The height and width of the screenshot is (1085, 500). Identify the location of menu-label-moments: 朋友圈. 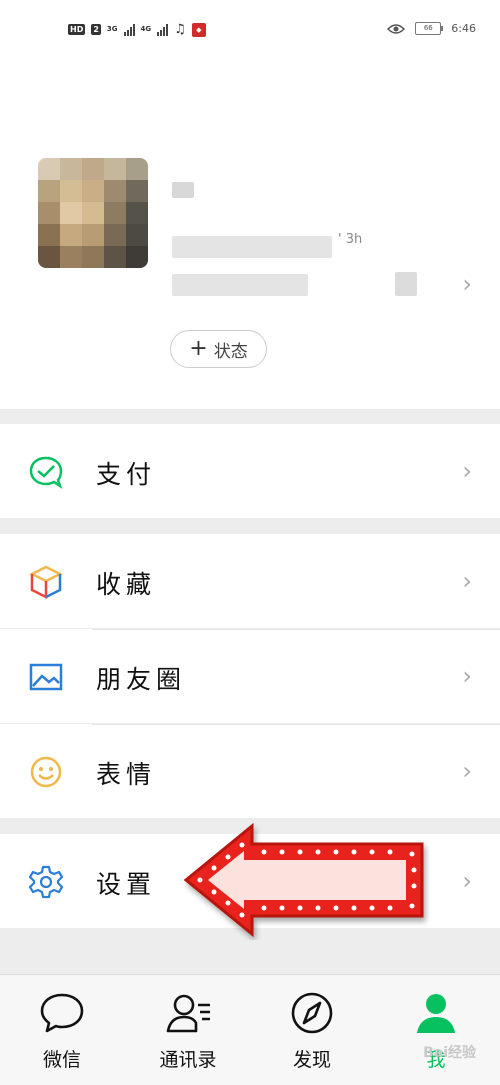
(141, 679).